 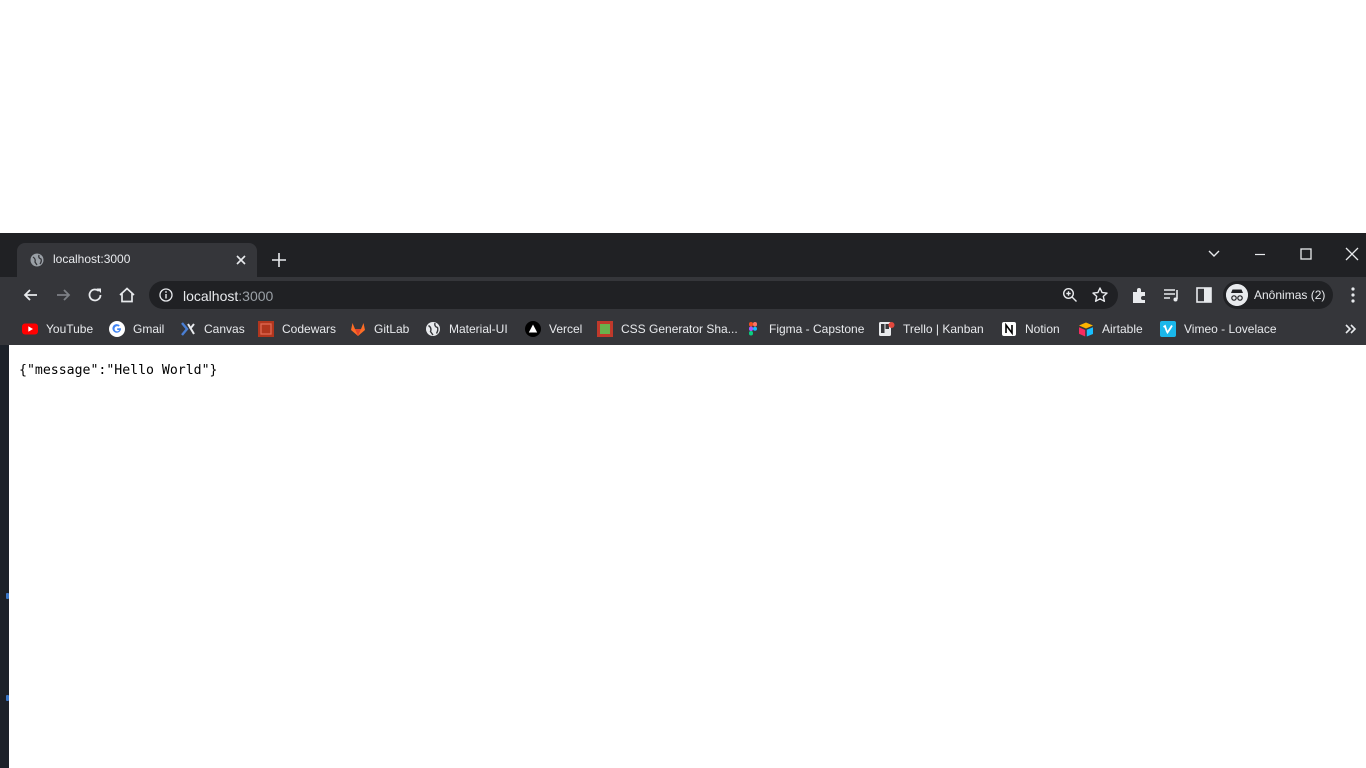 I want to click on bookmark-label: Airtable, so click(x=1122, y=329).